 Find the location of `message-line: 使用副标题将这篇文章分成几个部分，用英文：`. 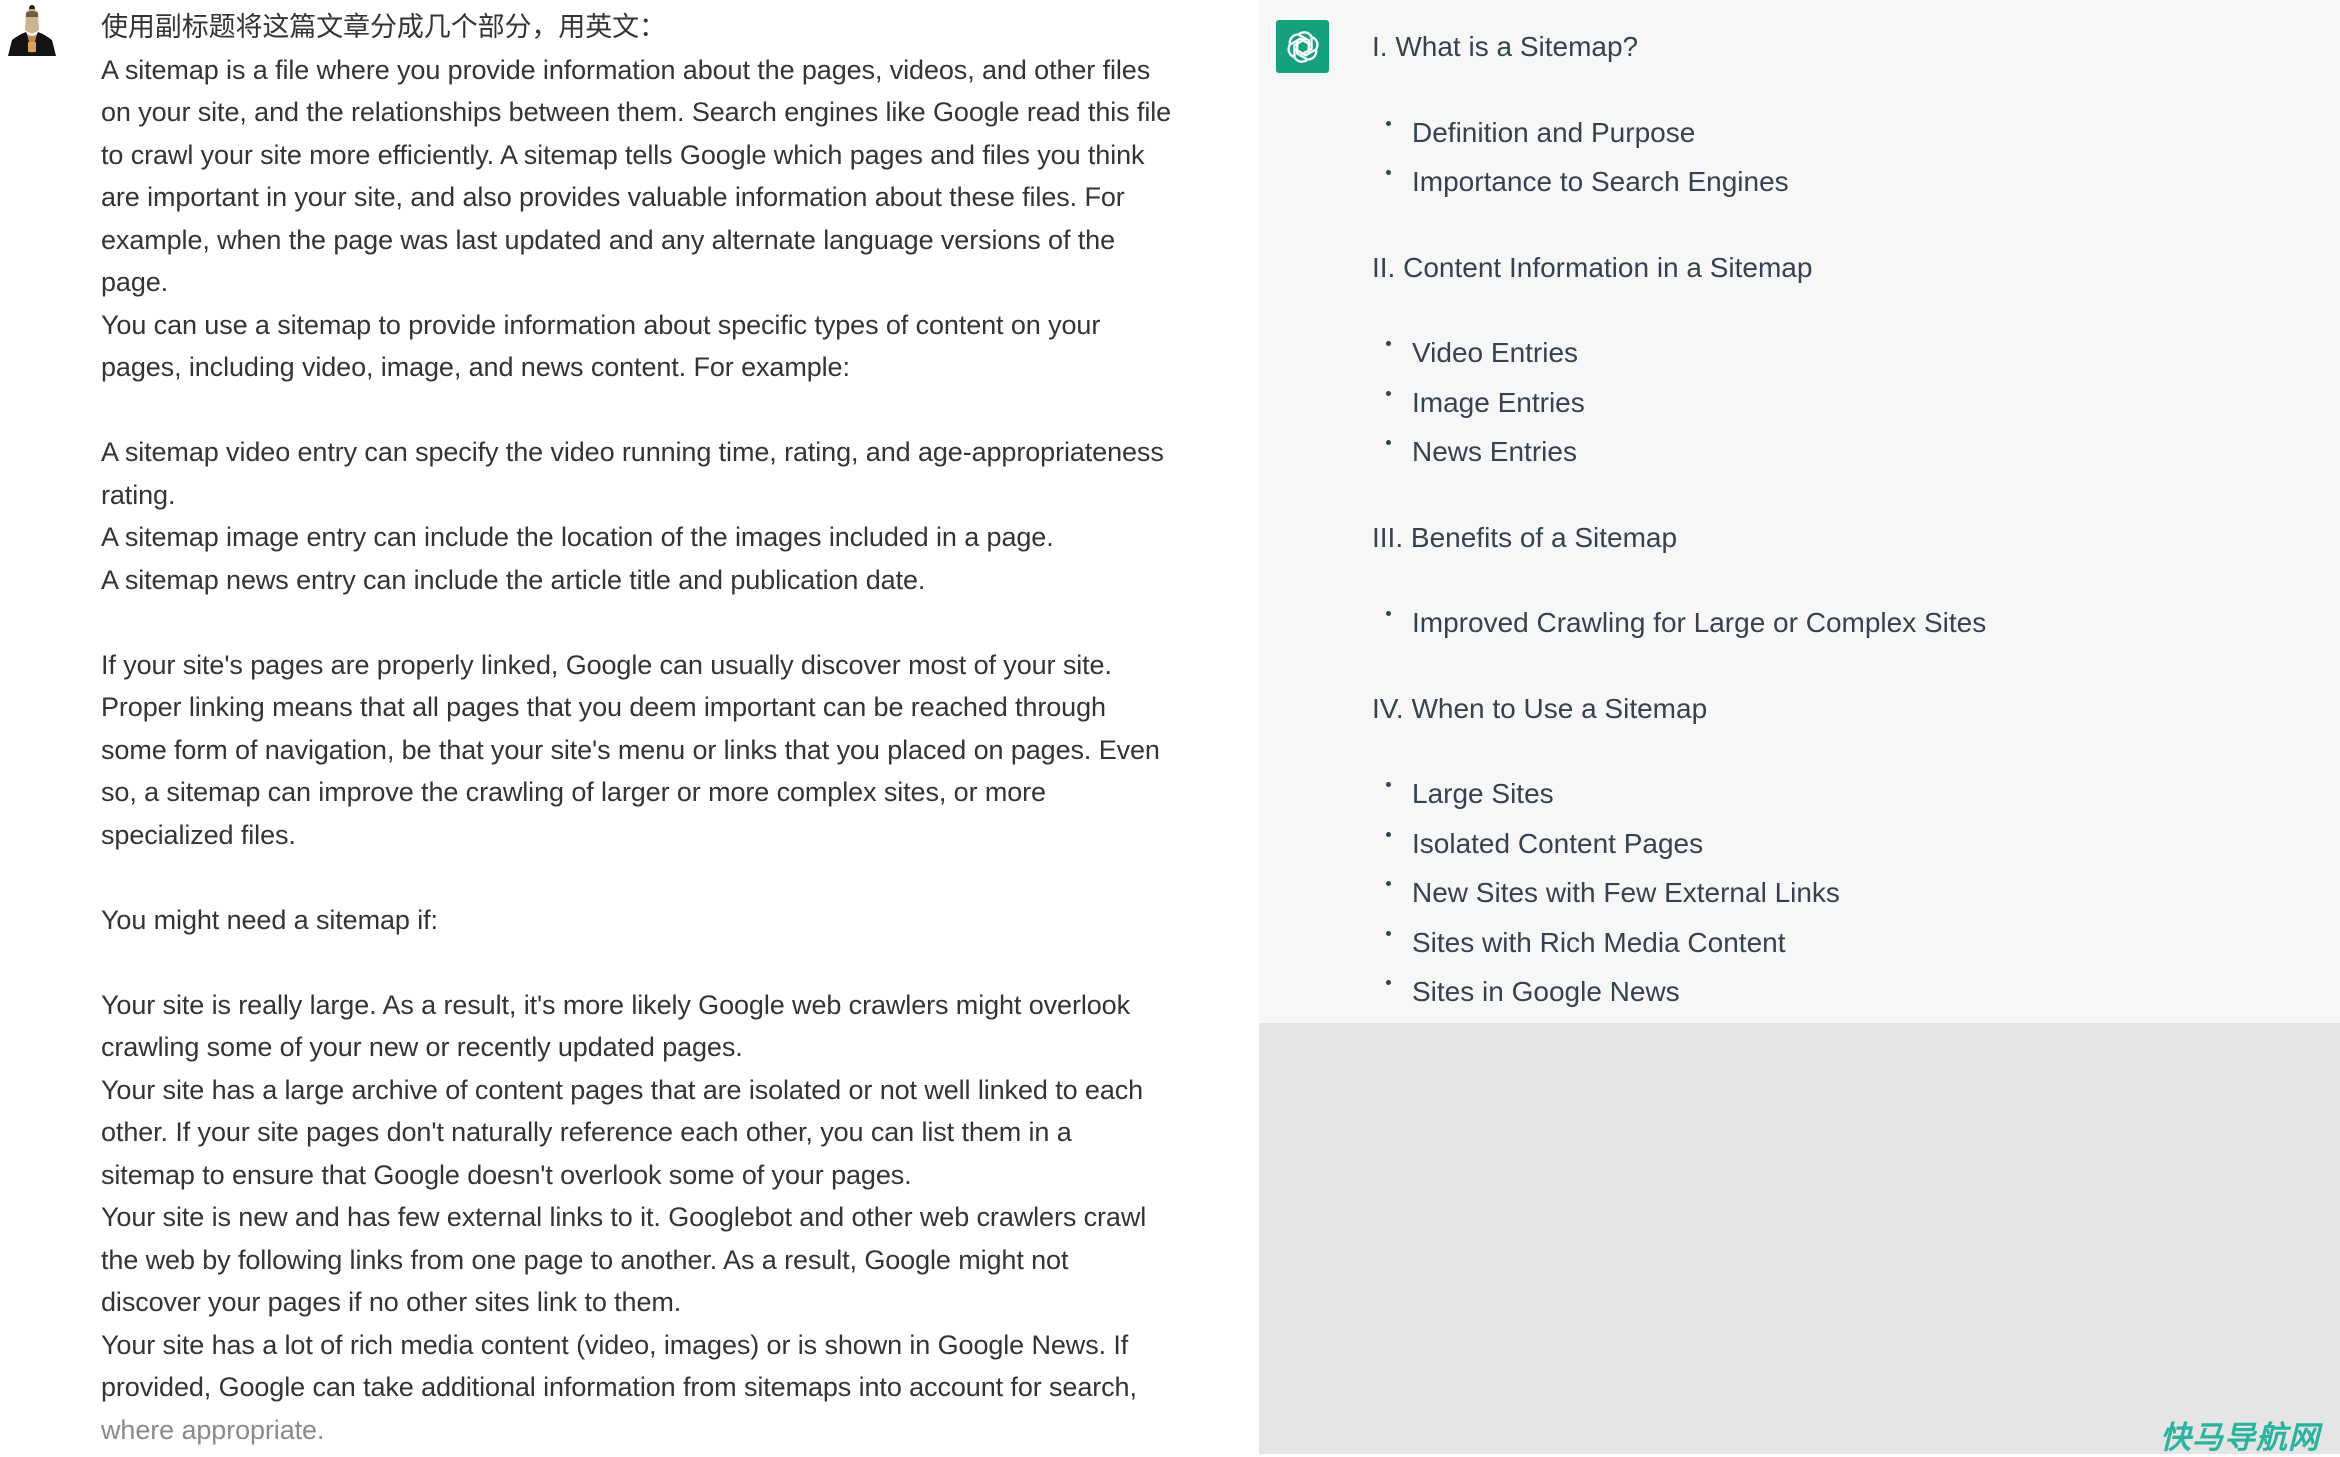

message-line: 使用副标题将这篇文章分成几个部分，用英文： is located at coordinates (383, 27).